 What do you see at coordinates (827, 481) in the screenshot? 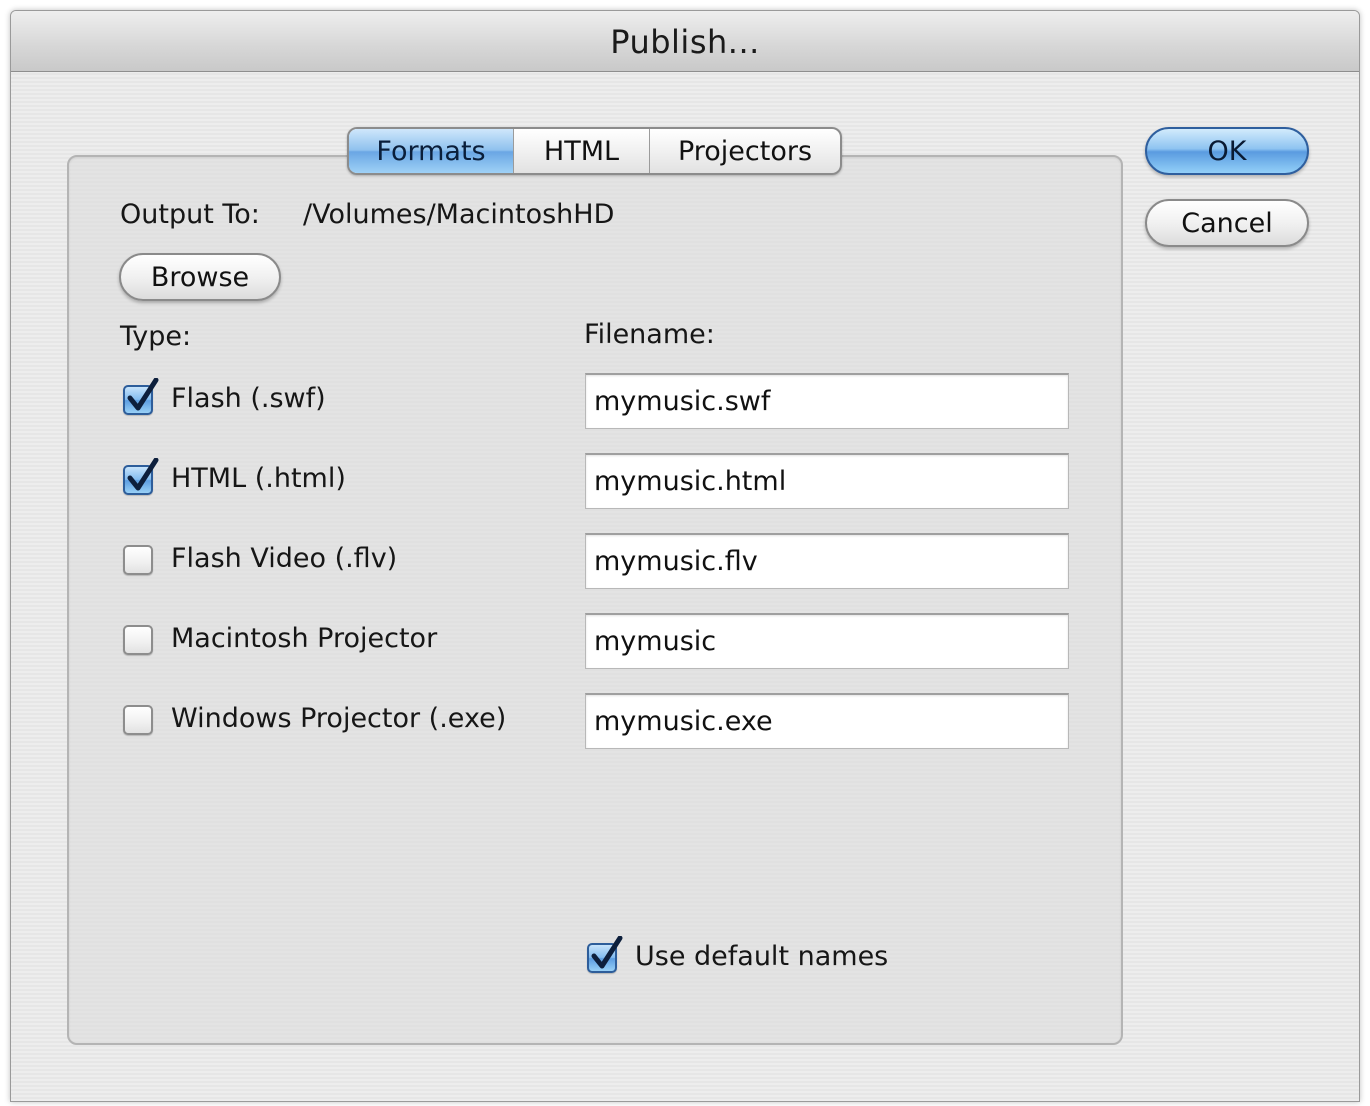
I see `html-filename-input` at bounding box center [827, 481].